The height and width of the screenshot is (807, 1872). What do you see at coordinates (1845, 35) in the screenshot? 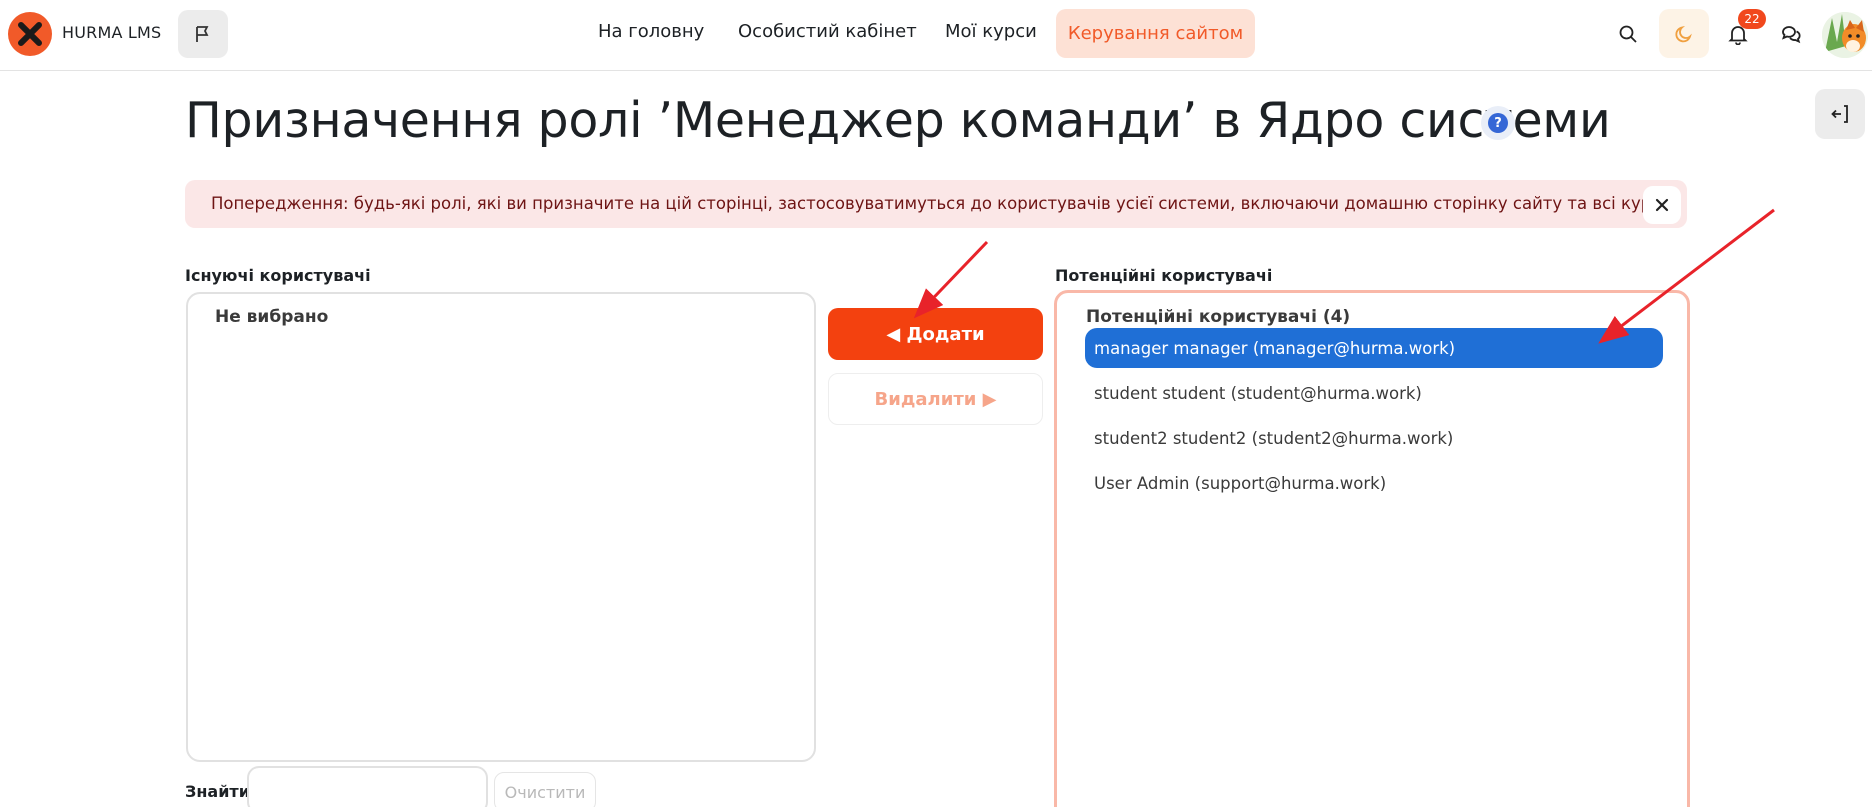
I see `user-avatar` at bounding box center [1845, 35].